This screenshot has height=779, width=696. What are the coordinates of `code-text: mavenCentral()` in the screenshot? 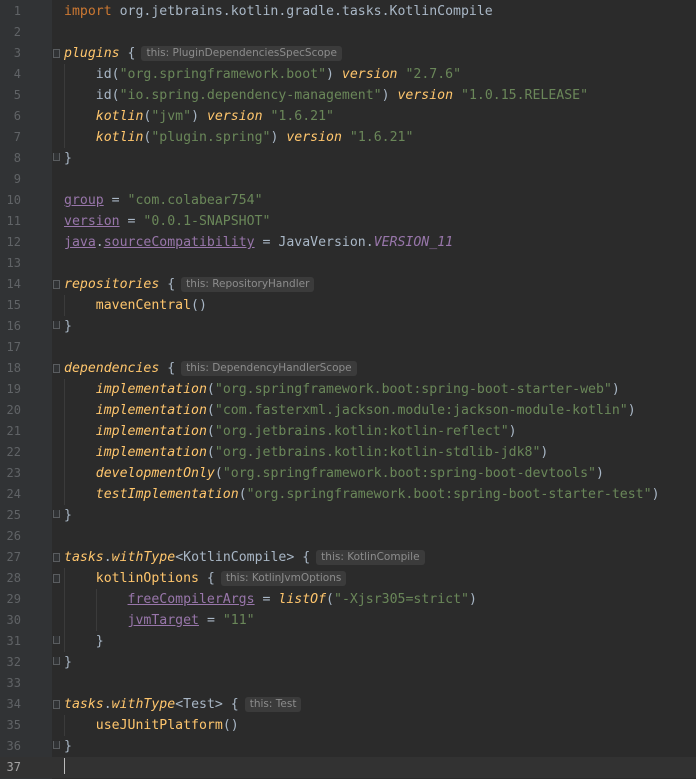 It's located at (135, 305).